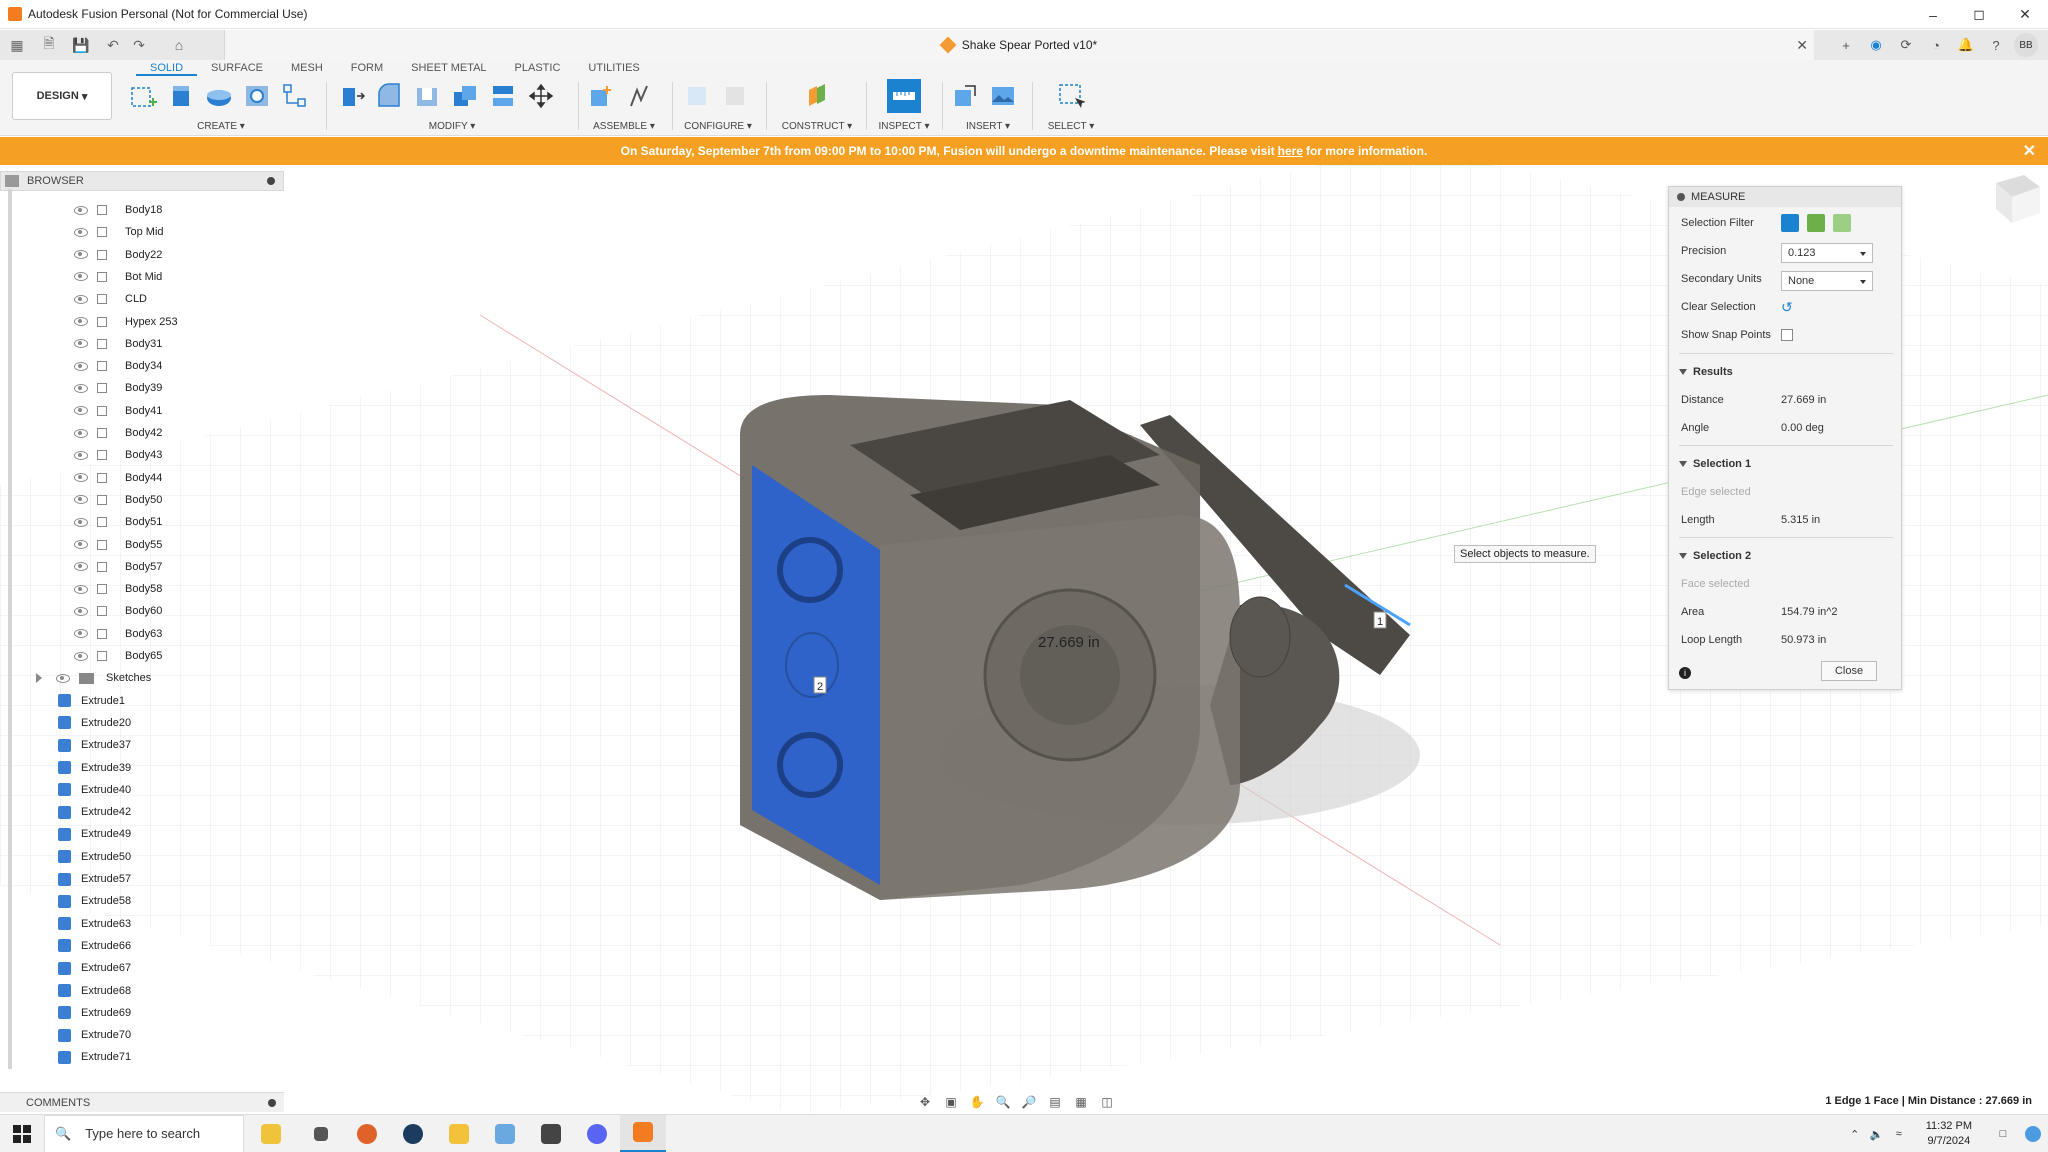 The height and width of the screenshot is (1152, 2048). I want to click on collapse-panel-icon, so click(12, 181).